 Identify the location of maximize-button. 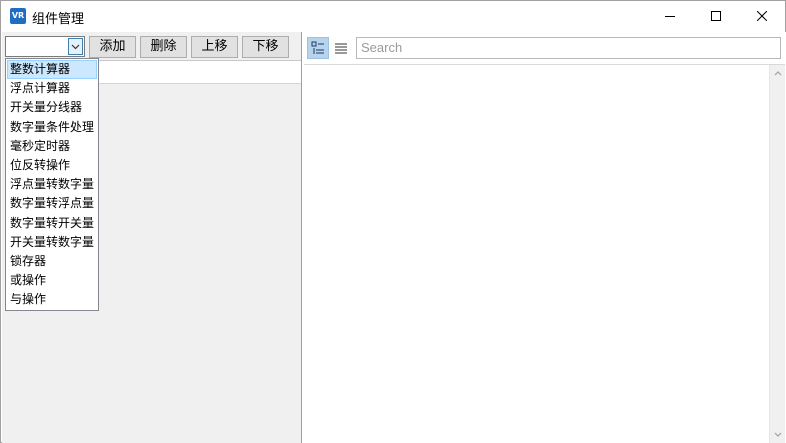
(716, 16).